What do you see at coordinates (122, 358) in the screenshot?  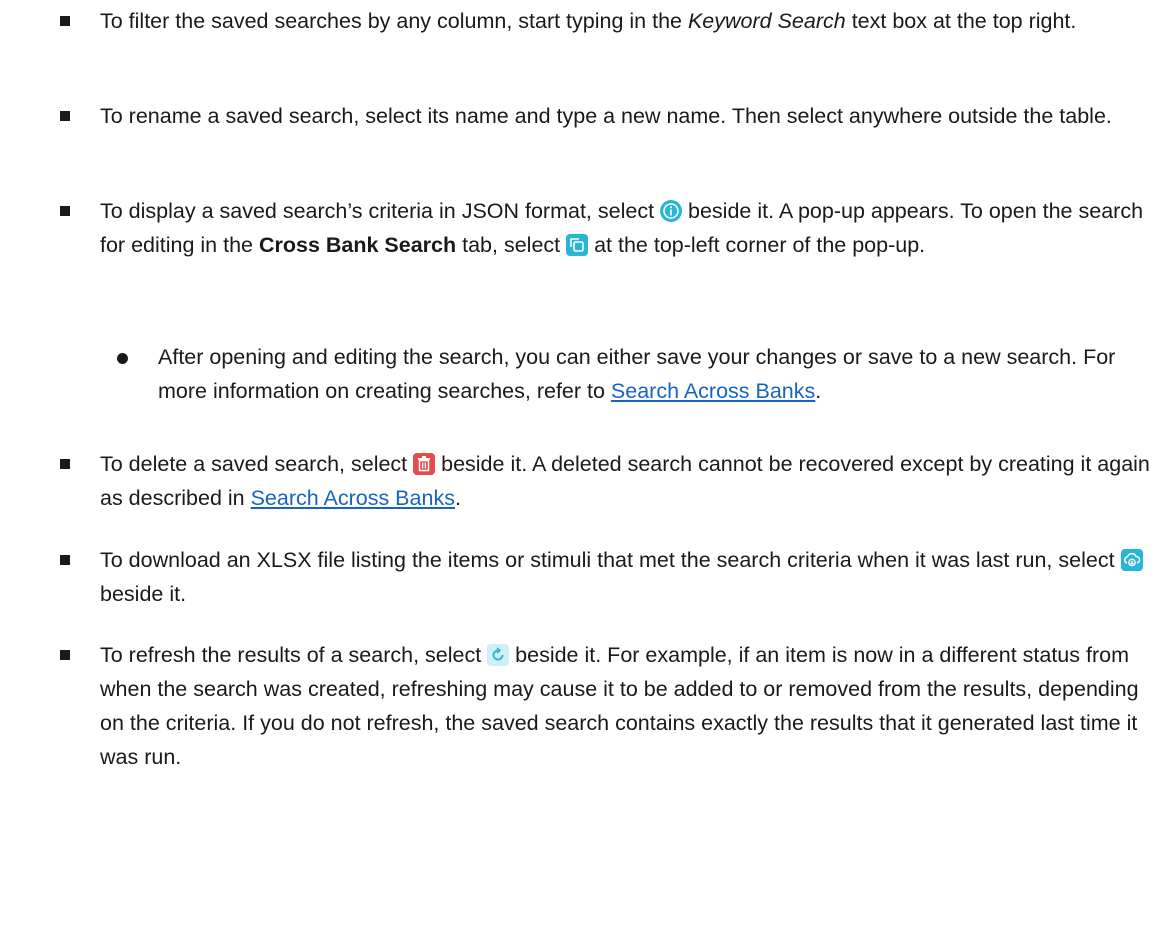 I see `sub-bullet-marker` at bounding box center [122, 358].